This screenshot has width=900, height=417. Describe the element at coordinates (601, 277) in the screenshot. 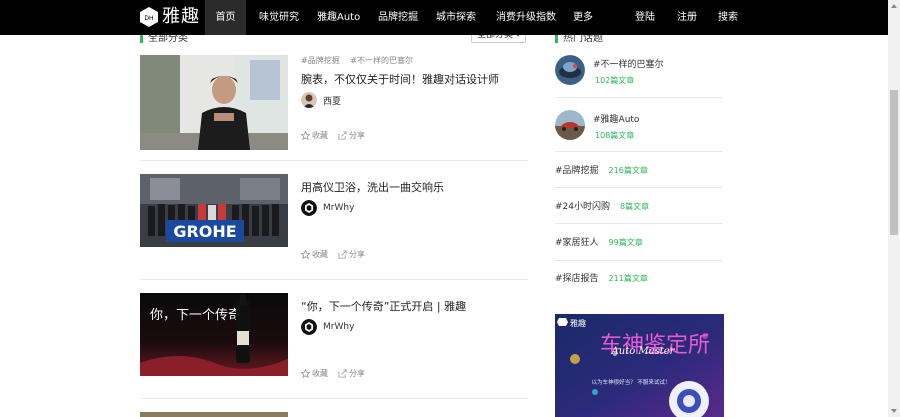

I see `plain-topic-item: #探店报告 211篇文章` at that location.